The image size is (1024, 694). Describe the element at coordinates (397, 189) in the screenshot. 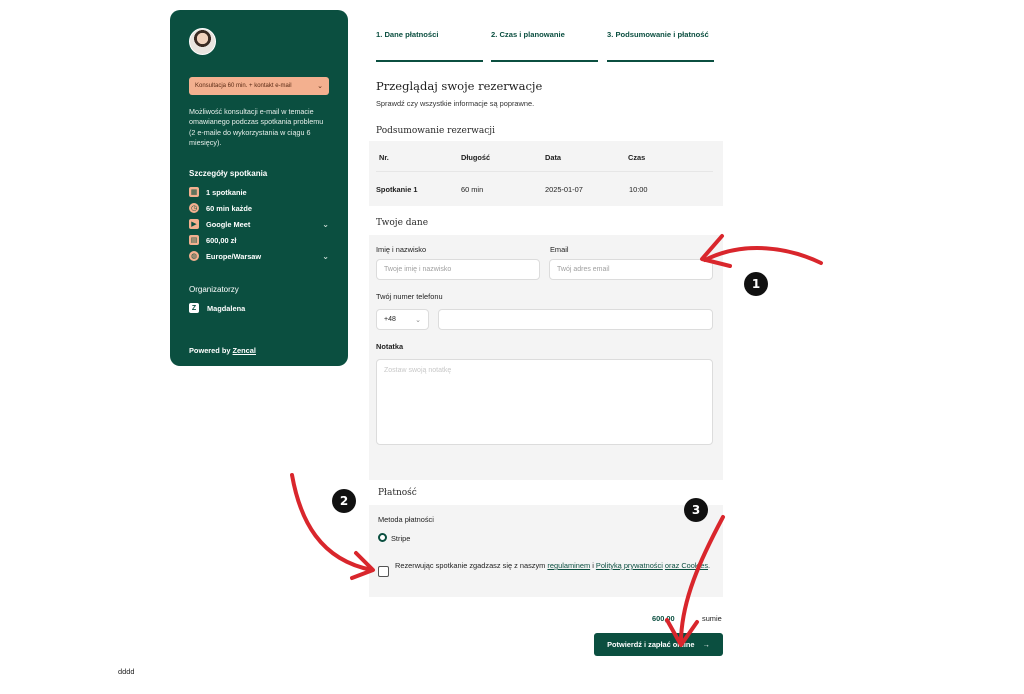

I see `cell-nr: Spotkanie 1` at that location.